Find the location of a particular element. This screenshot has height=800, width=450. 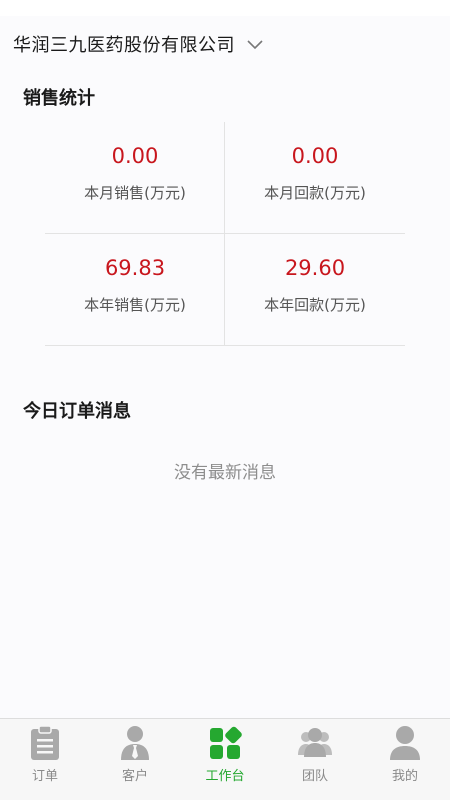

bottom-tab-bar: 订单 客户 工作台 团队 我的 is located at coordinates (225, 759).